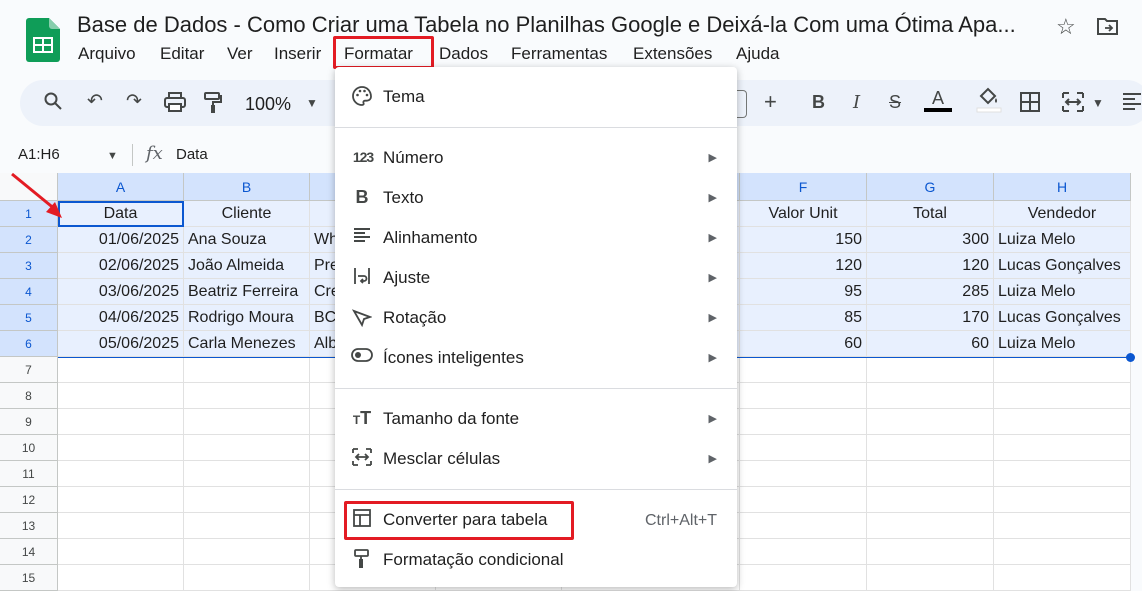 The width and height of the screenshot is (1142, 591). I want to click on name-box: A1:H6, so click(39, 154).